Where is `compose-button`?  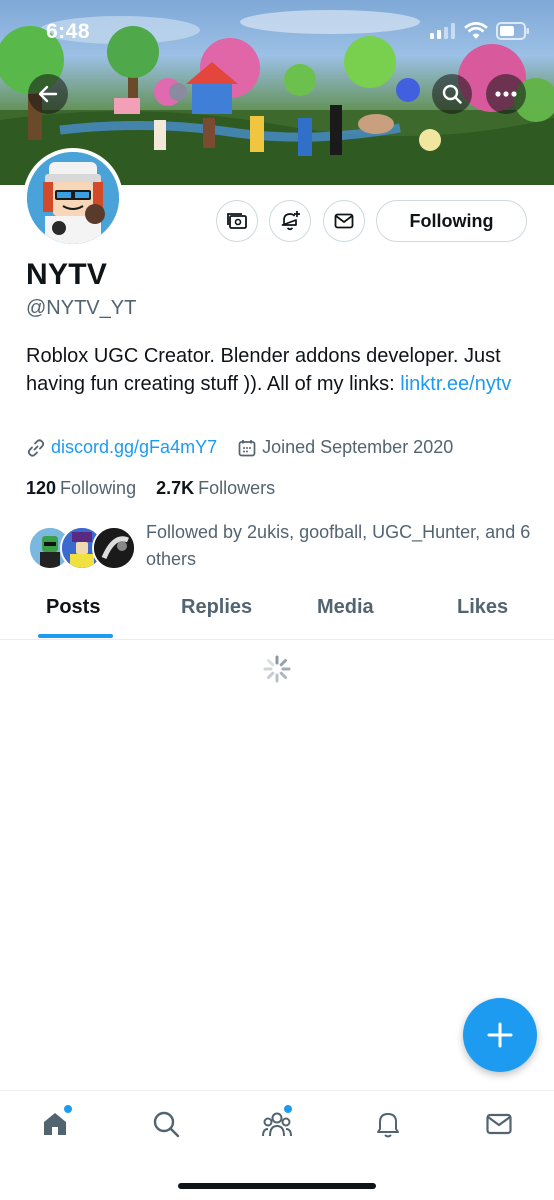
compose-button is located at coordinates (500, 1035).